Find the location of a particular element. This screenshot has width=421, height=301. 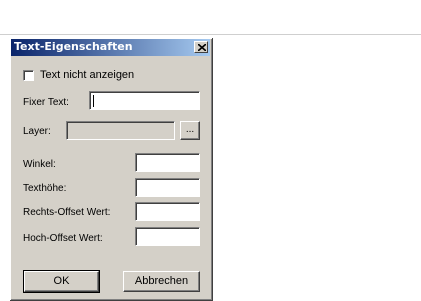

layer-field is located at coordinates (120, 130).